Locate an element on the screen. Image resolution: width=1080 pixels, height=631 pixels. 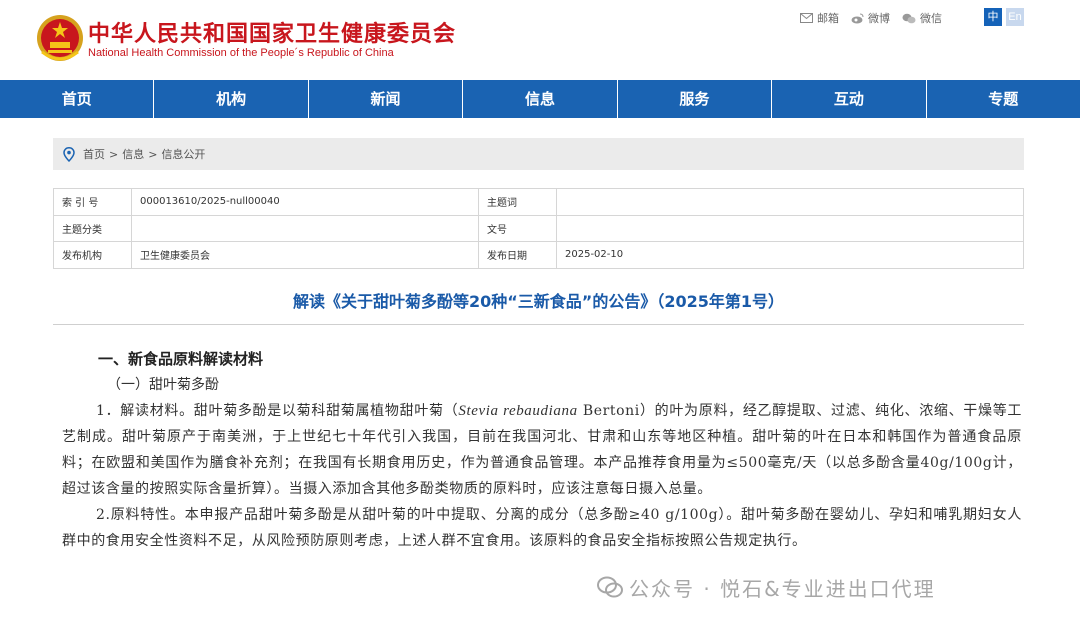
title-divider is located at coordinates (538, 324).